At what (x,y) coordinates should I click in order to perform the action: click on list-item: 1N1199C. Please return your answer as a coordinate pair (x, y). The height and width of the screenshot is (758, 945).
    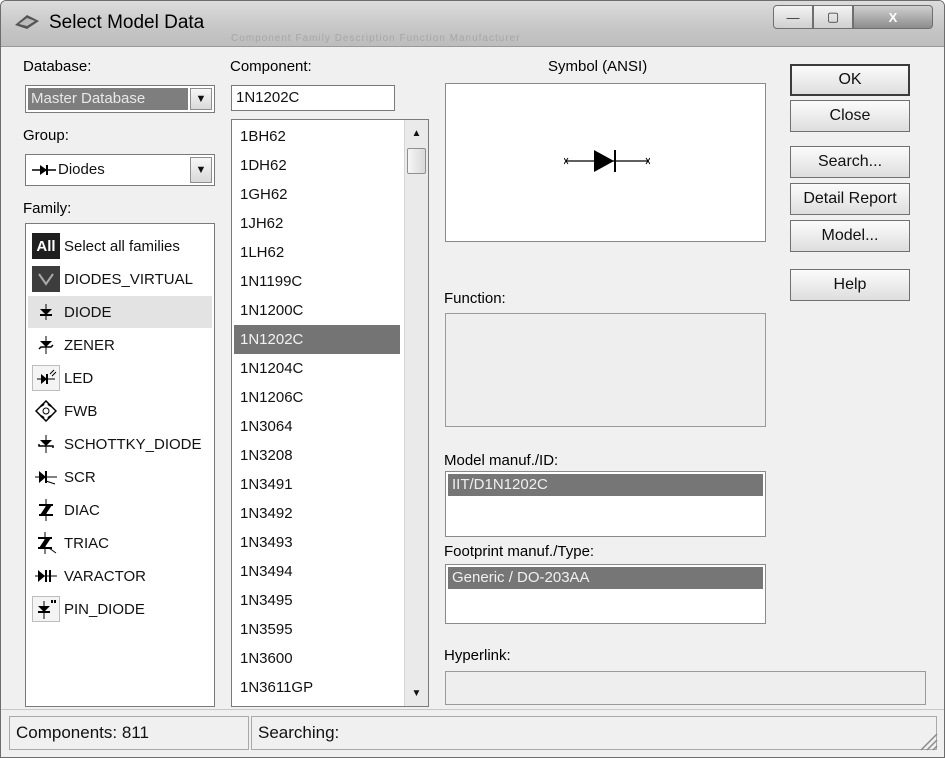
    Looking at the image, I should click on (317, 281).